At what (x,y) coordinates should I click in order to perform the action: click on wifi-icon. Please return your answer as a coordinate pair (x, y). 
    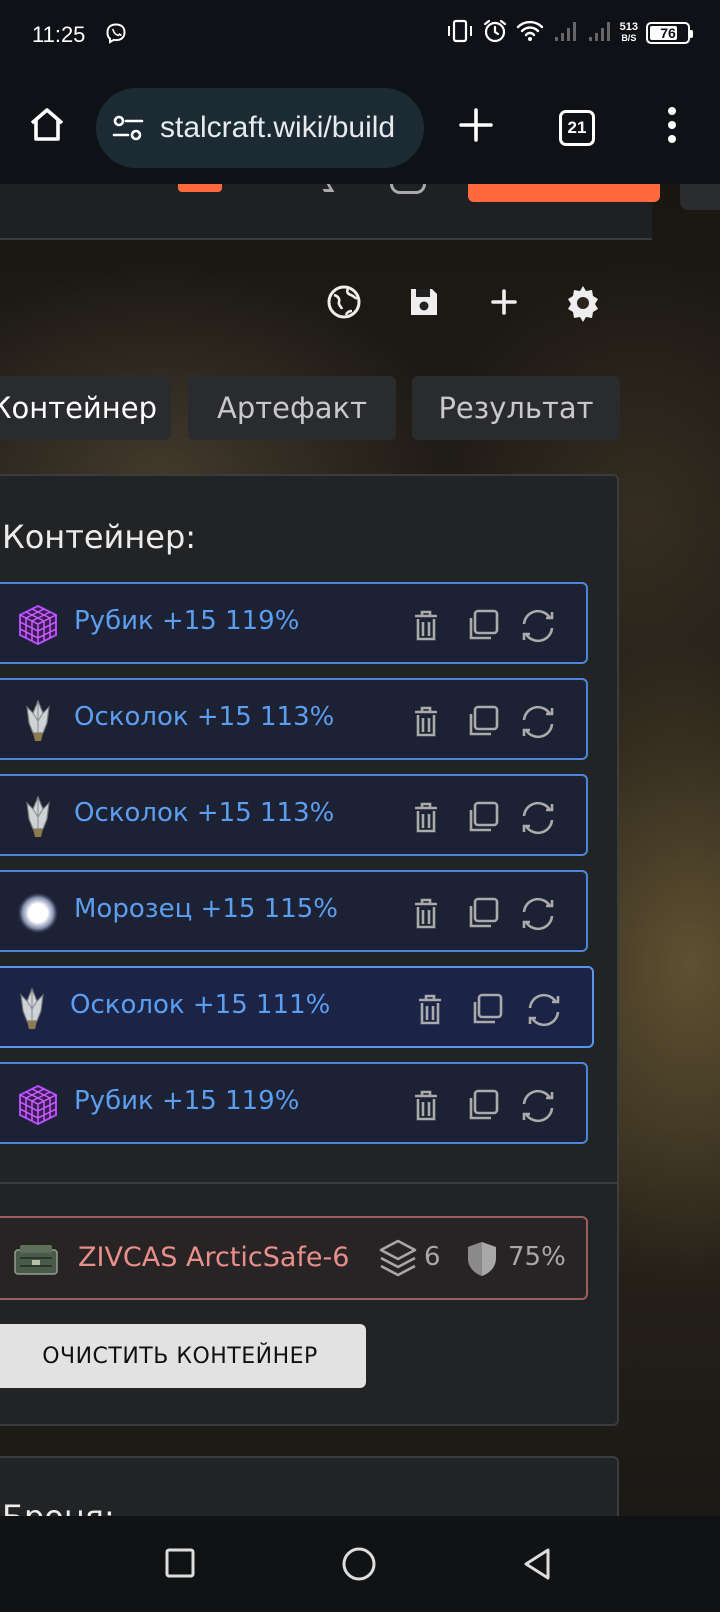
    Looking at the image, I should click on (530, 33).